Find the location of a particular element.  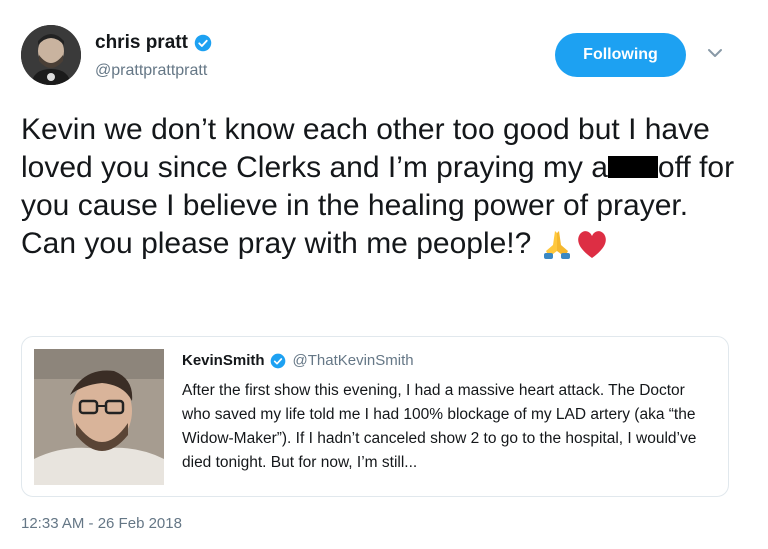

author-avatar is located at coordinates (51, 55).